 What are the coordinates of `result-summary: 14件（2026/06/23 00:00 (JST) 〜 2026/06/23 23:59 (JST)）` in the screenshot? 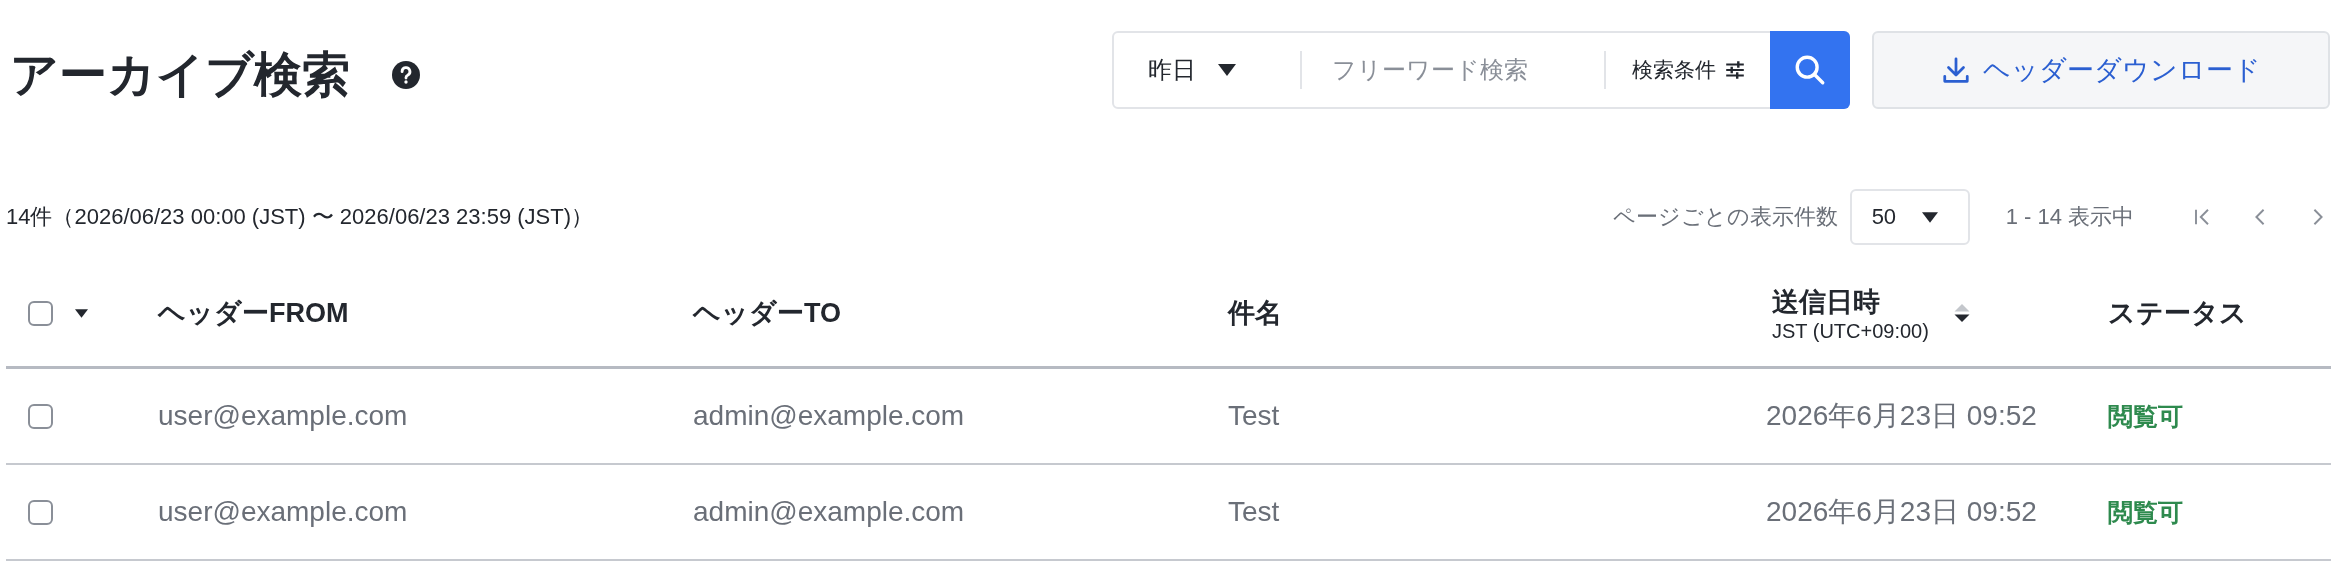 It's located at (299, 217).